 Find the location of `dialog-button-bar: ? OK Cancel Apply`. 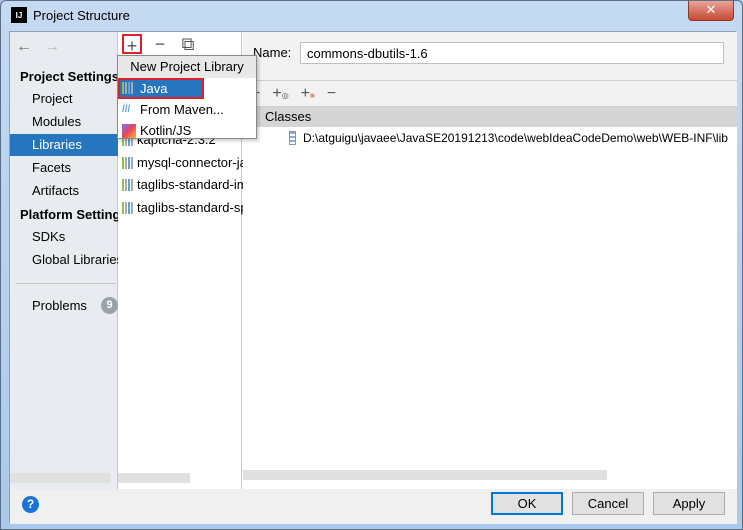

dialog-button-bar: ? OK Cancel Apply is located at coordinates (373, 506).